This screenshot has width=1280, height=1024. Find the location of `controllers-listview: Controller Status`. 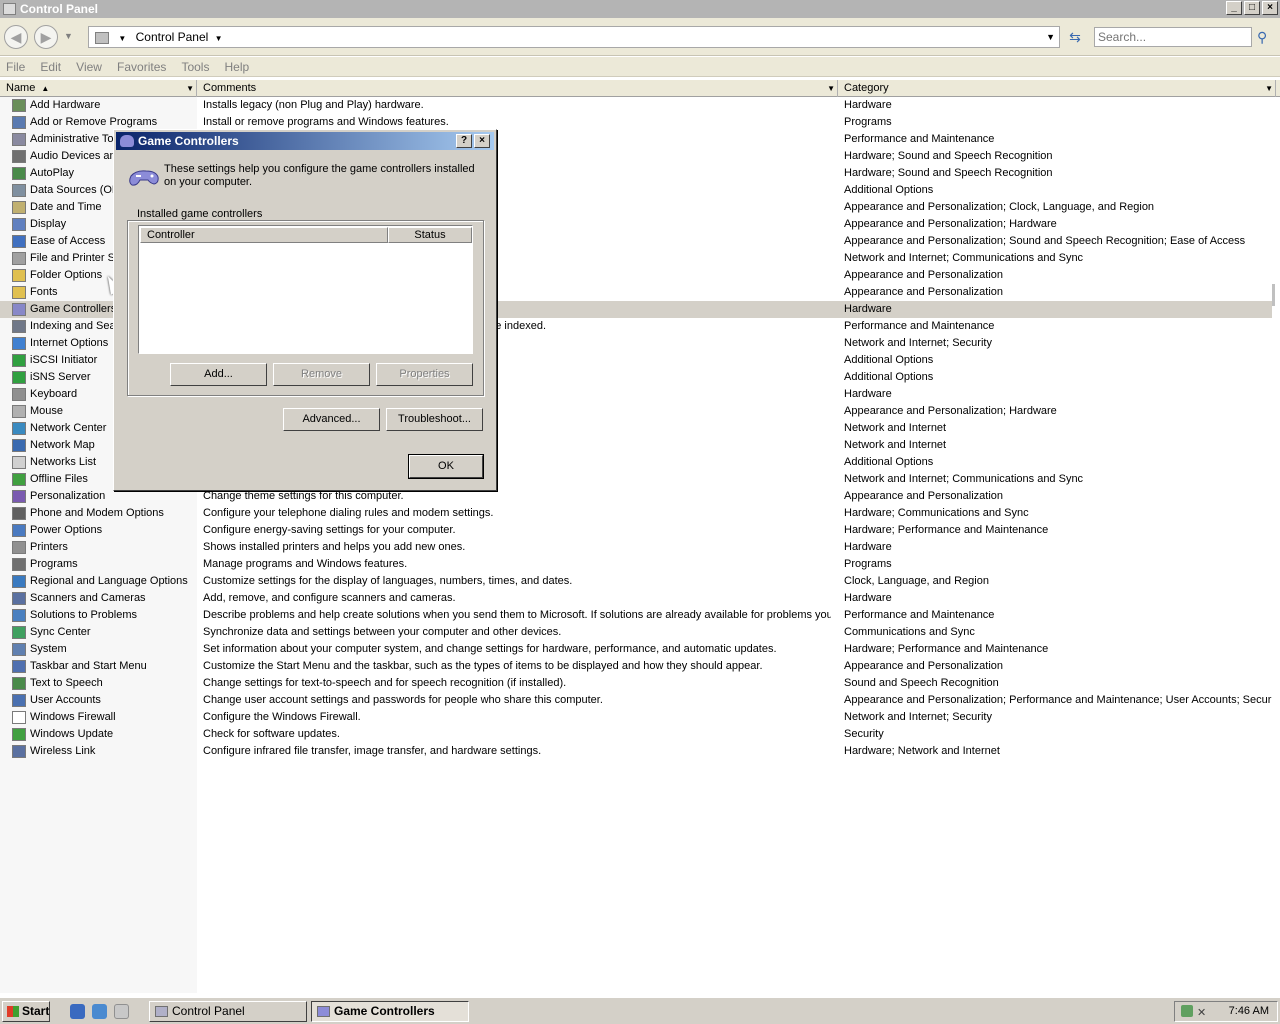

controllers-listview: Controller Status is located at coordinates (305, 289).